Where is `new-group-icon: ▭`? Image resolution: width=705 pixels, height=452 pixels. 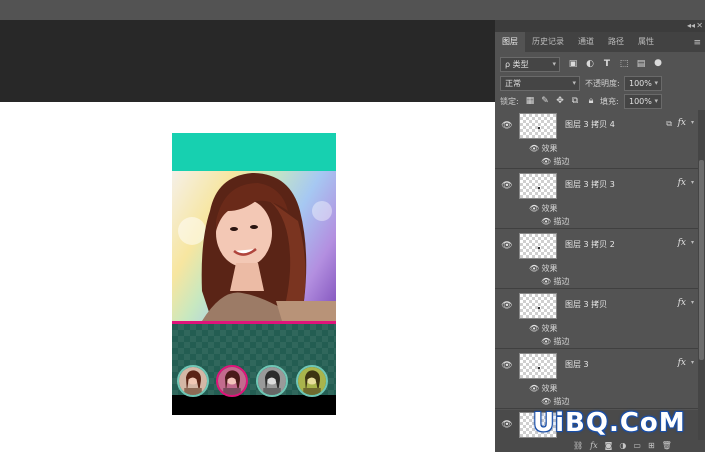
new-group-icon: ▭ is located at coordinates (637, 446).